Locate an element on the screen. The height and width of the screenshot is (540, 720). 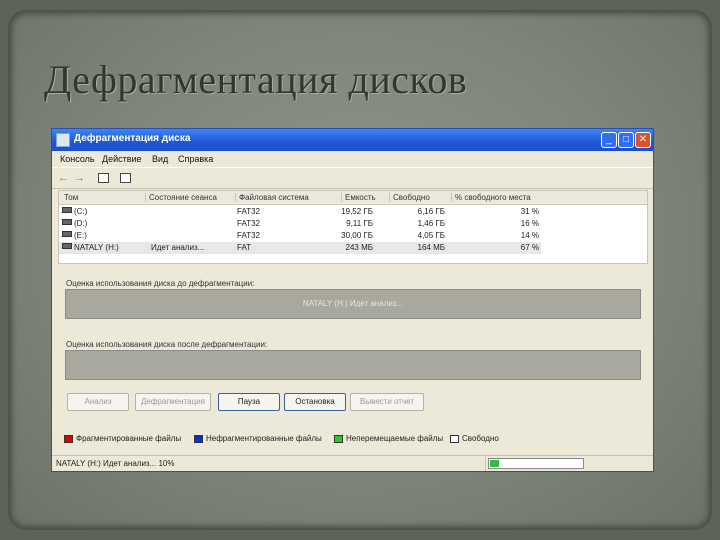
forward-arrow-icon: → is located at coordinates (79, 178).